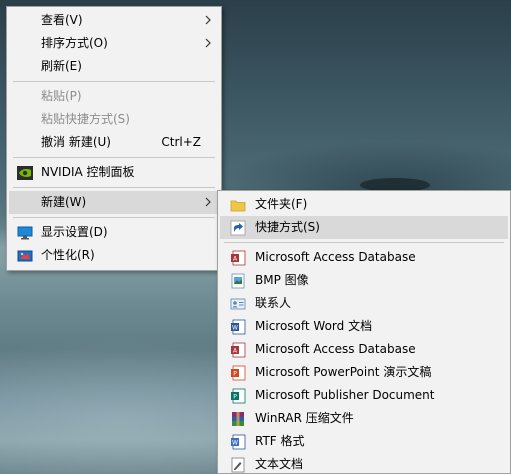 Image resolution: width=511 pixels, height=474 pixels. Describe the element at coordinates (238, 465) in the screenshot. I see `text-document-icon` at that location.